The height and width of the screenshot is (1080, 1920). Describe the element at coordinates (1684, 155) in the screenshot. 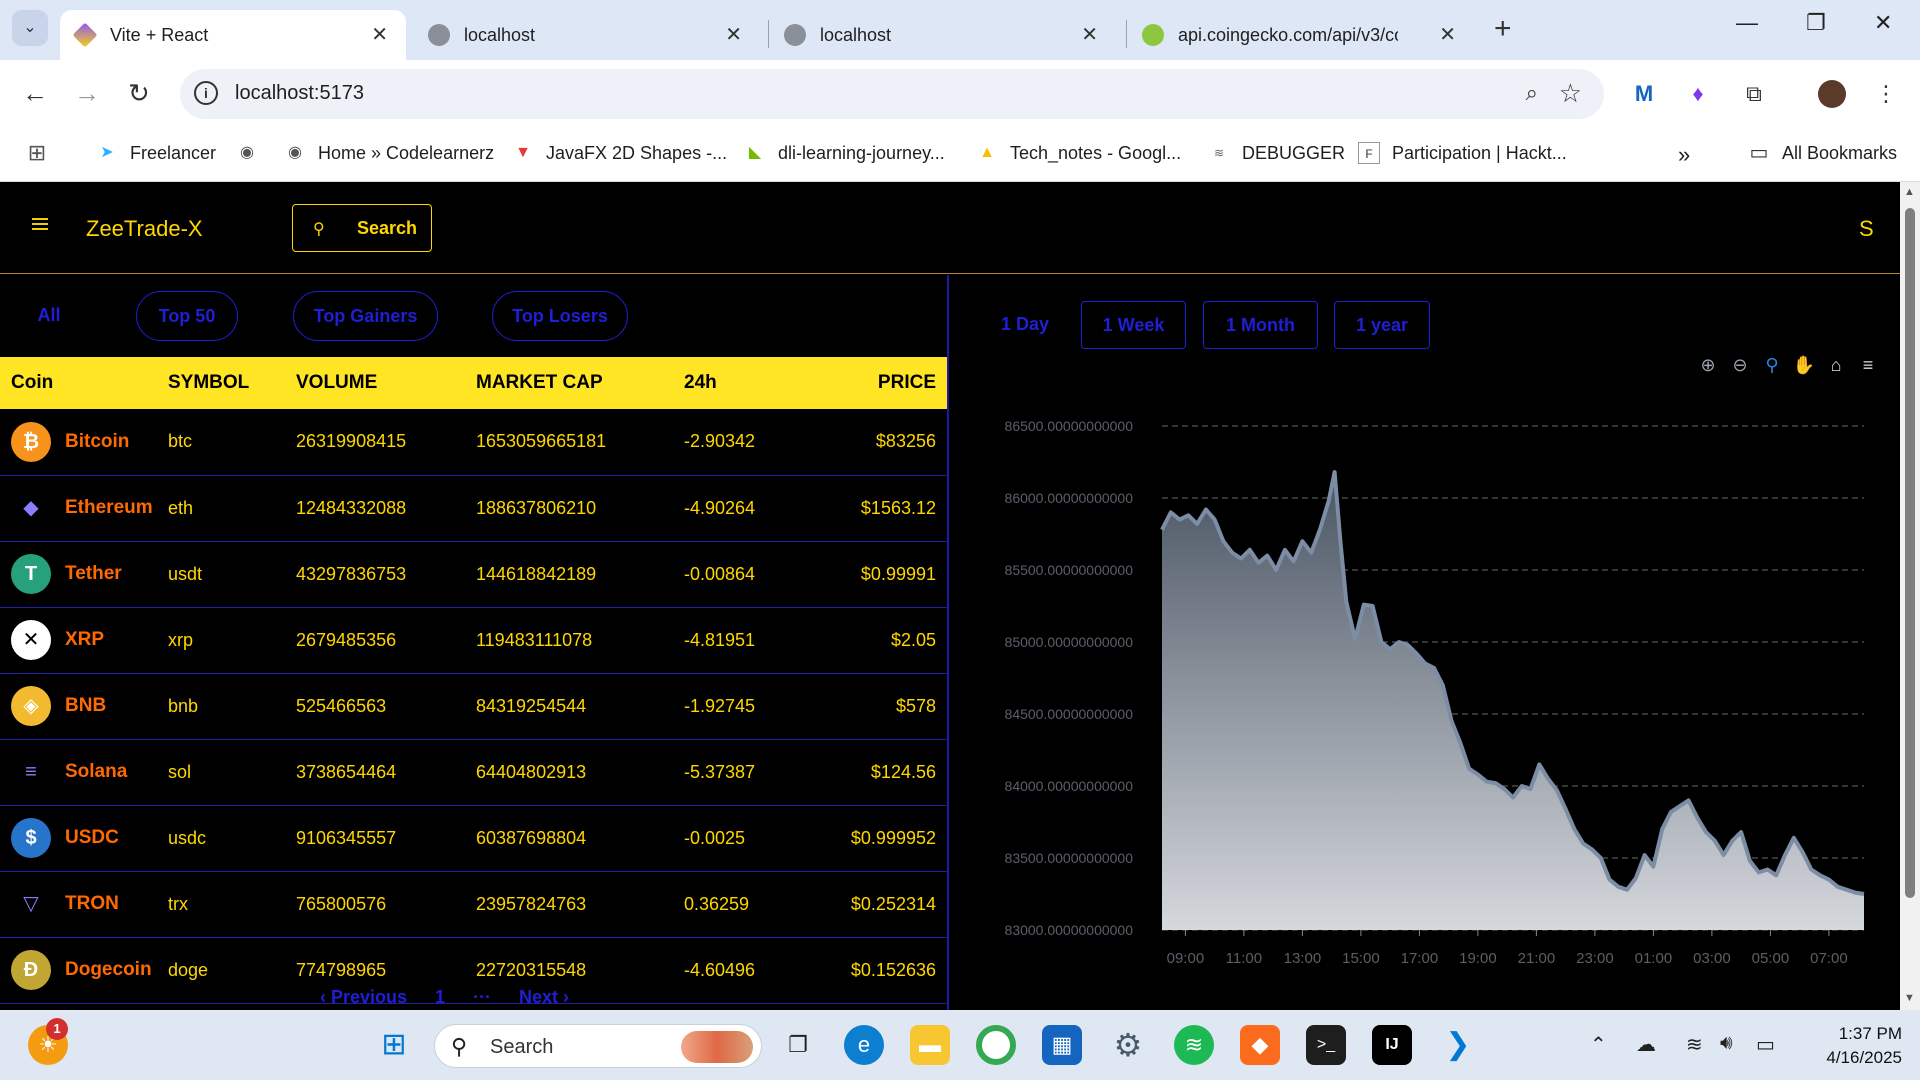

I see `more-bookmarks-chevron-icon: »` at that location.